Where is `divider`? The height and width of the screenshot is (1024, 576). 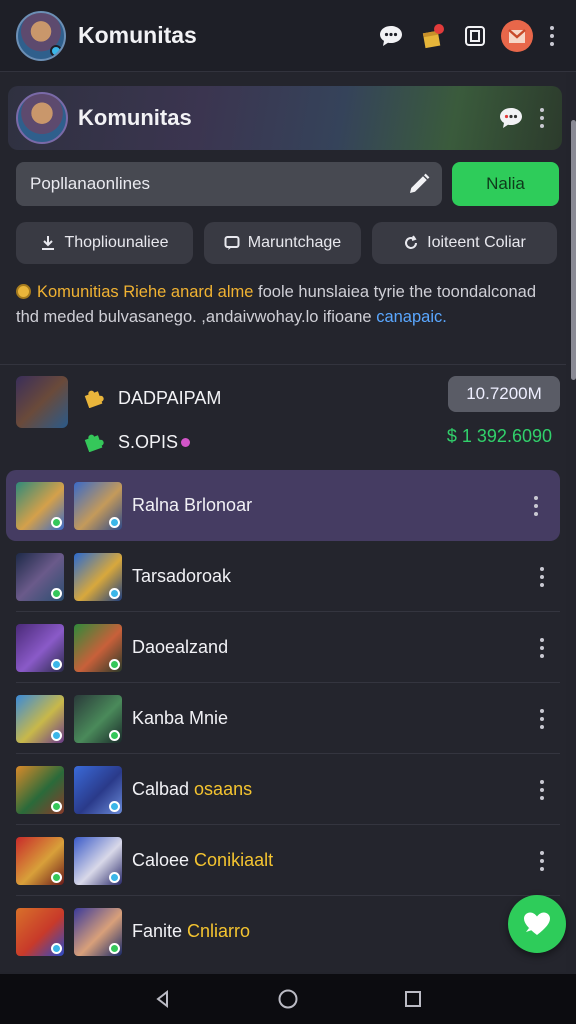
divider is located at coordinates (283, 364).